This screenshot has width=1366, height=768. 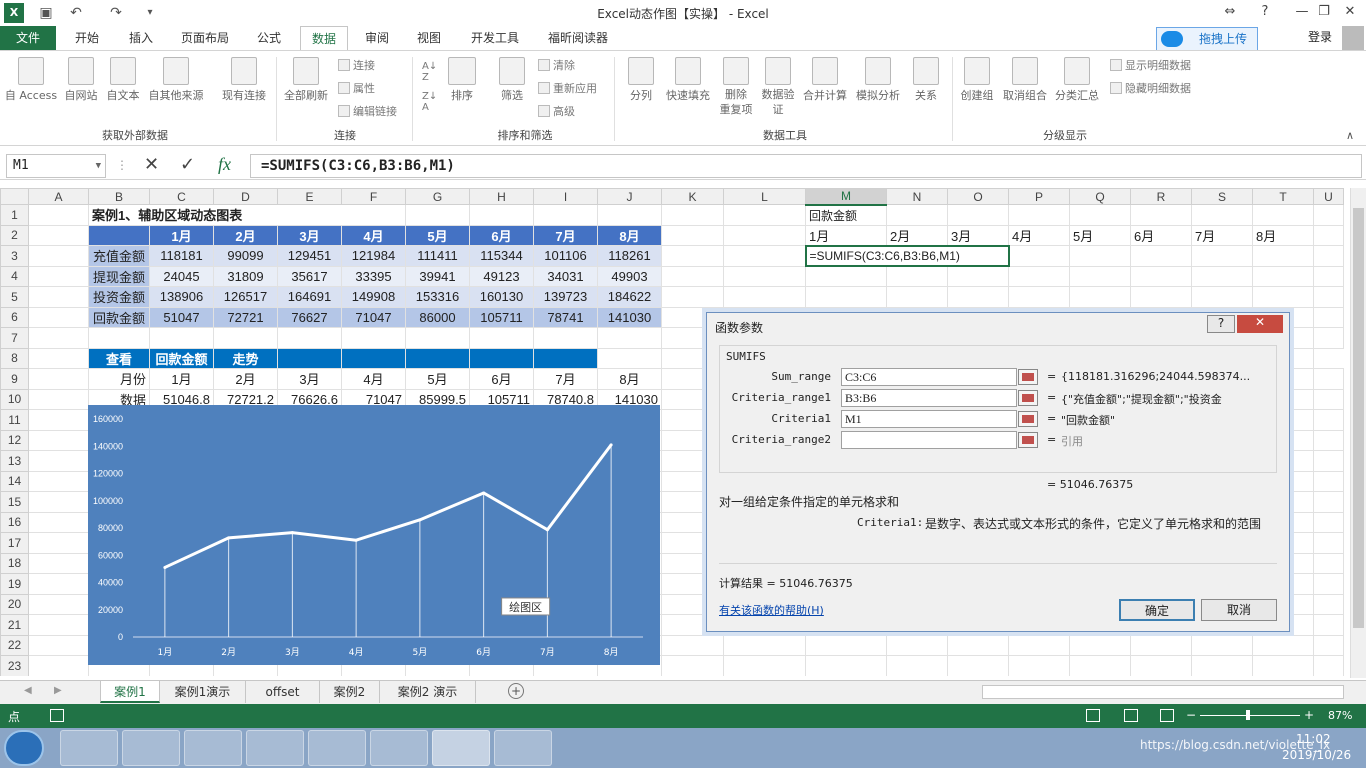 I want to click on jupyter-icon, so click(x=337, y=748).